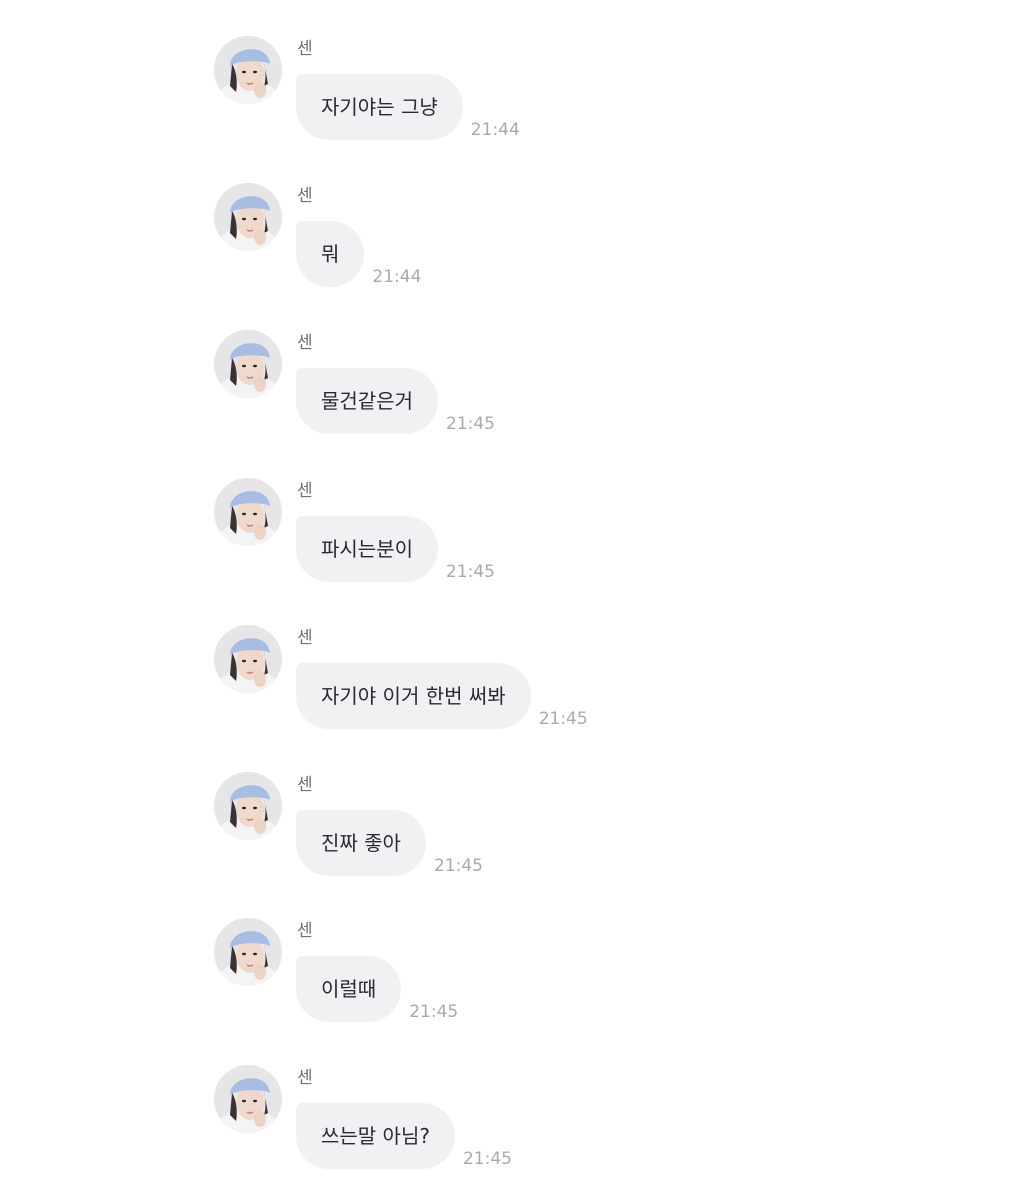 This screenshot has width=1036, height=1200. Describe the element at coordinates (564, 538) in the screenshot. I see `message-item: 센 파시는분이 21:45` at that location.